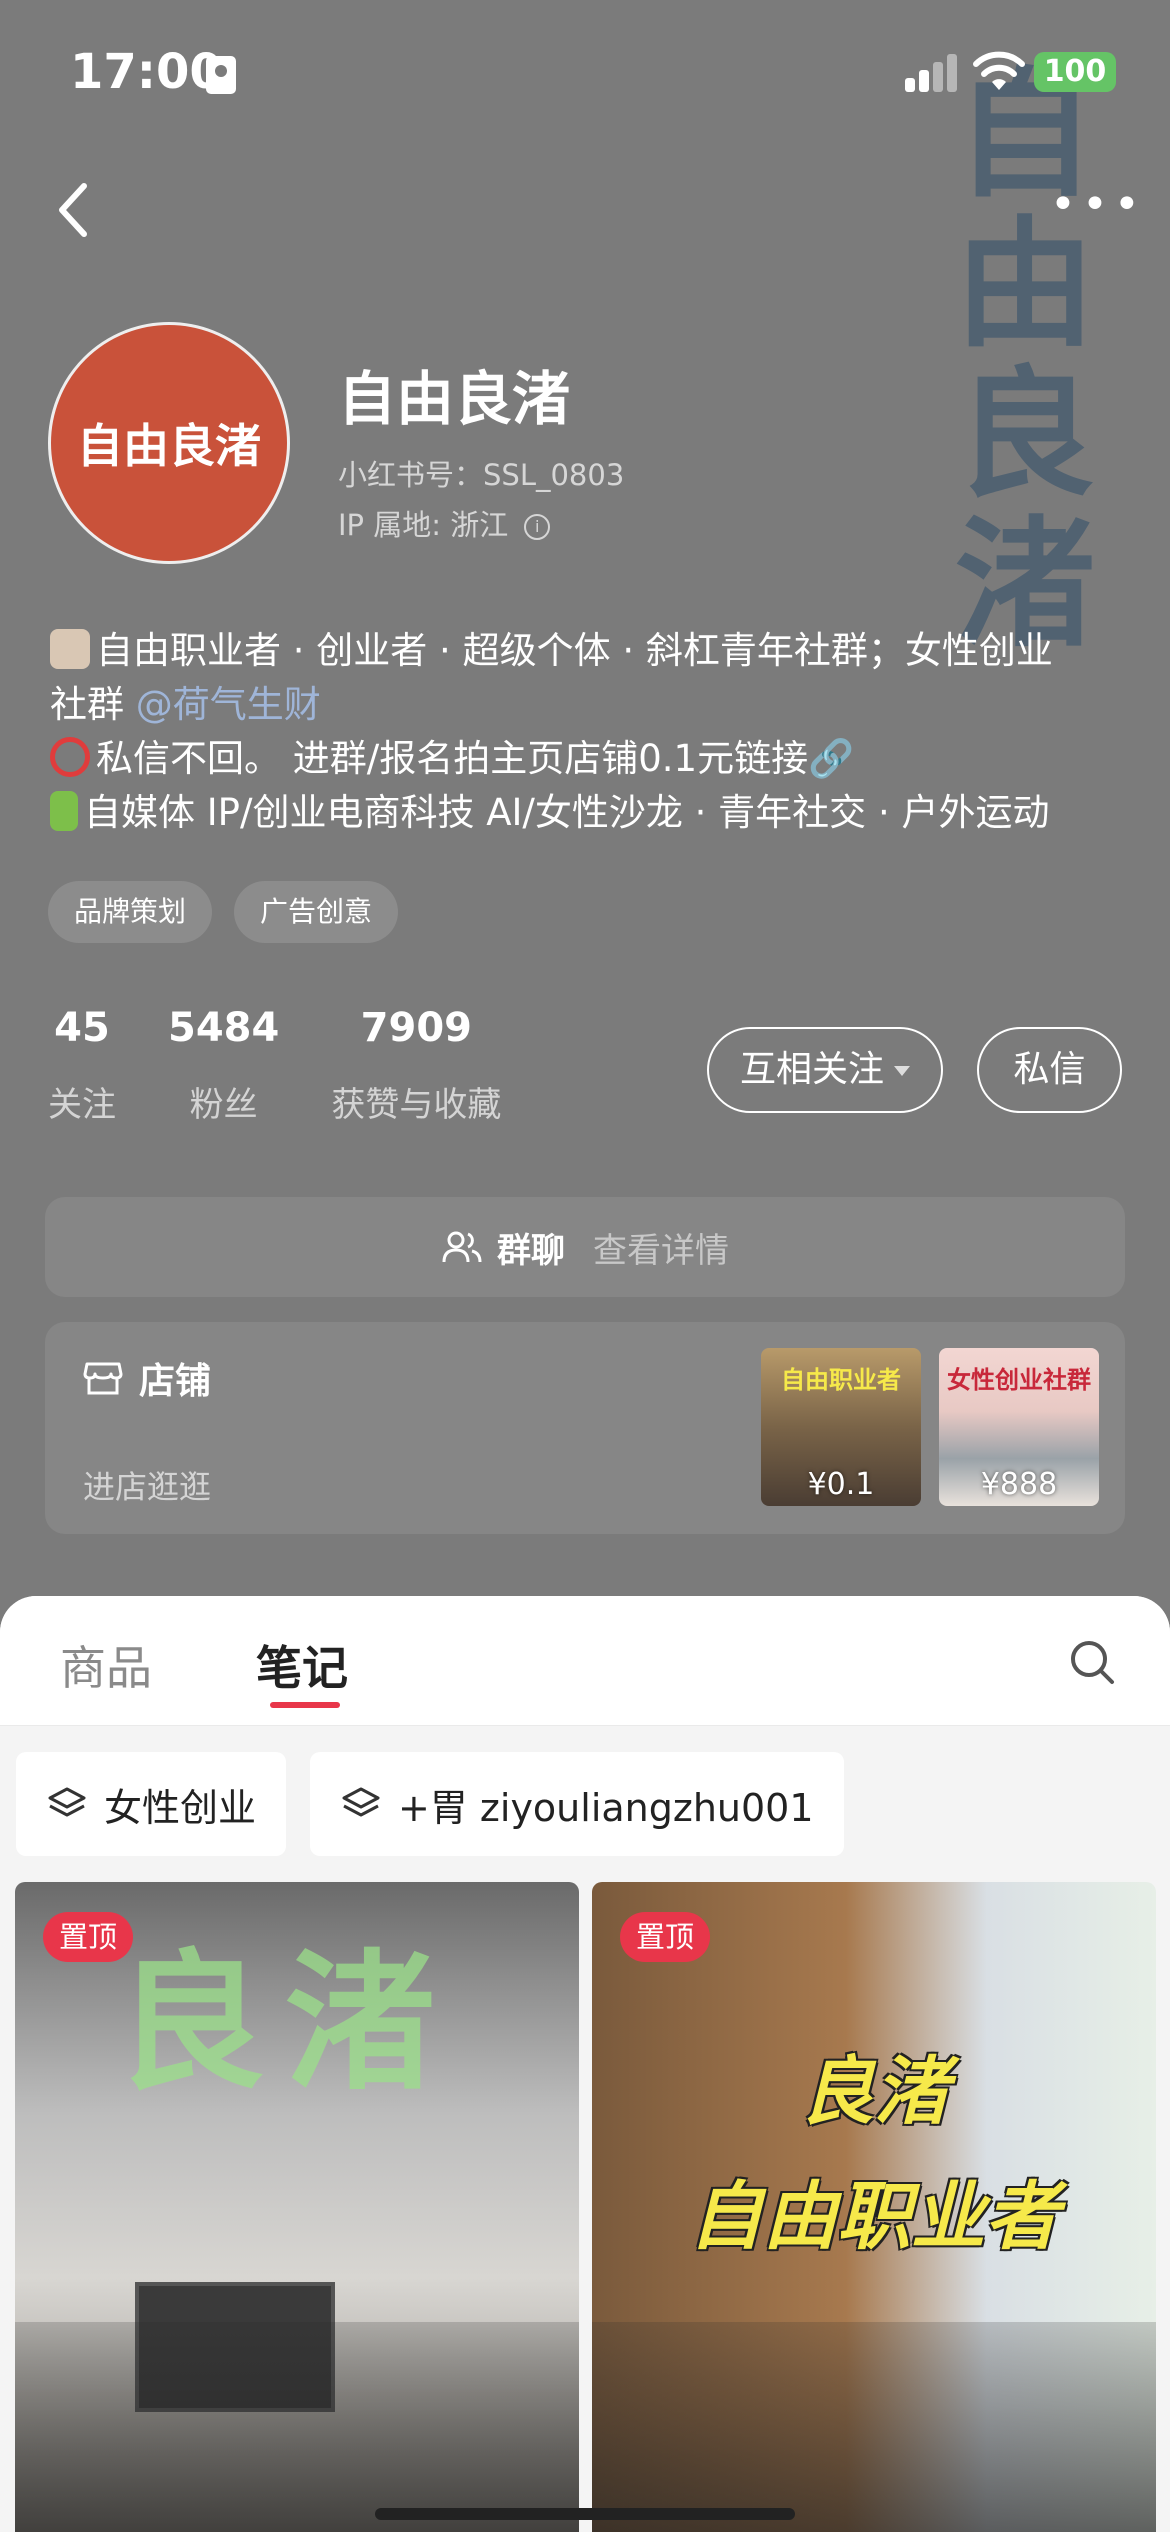 The height and width of the screenshot is (2532, 1170). Describe the element at coordinates (223, 1065) in the screenshot. I see `stat-followers: 5484 粉丝` at that location.